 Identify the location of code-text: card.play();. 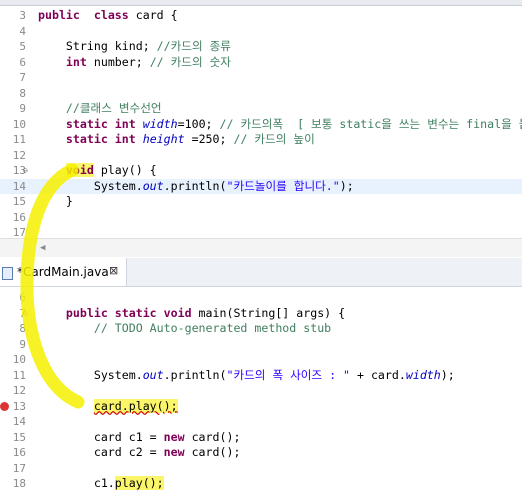
(135, 405).